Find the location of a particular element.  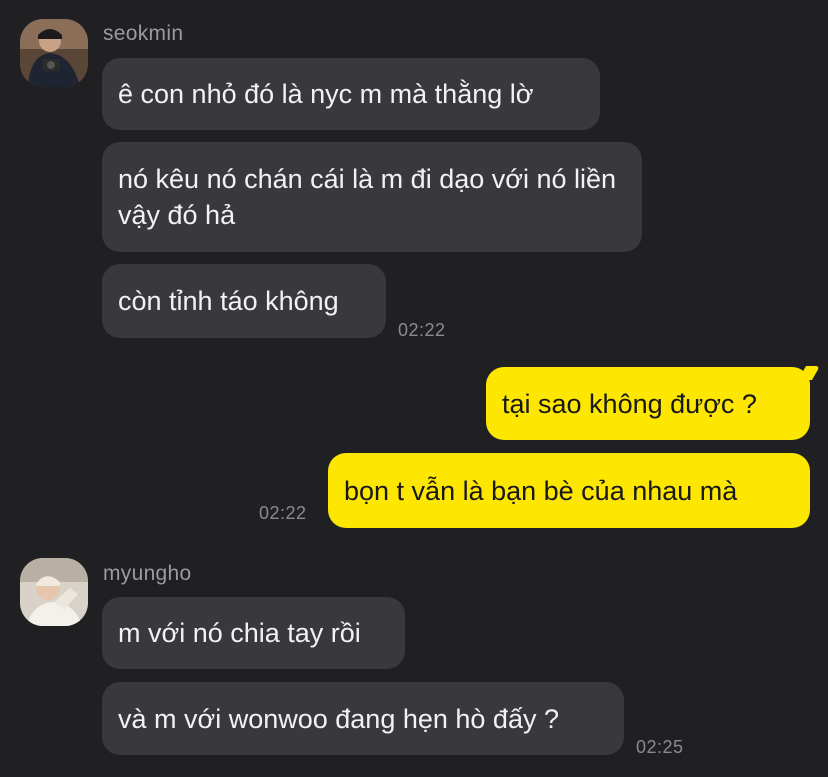

message-bubble: và m với wonwoo đang hẹn hò đấy ? is located at coordinates (363, 718).